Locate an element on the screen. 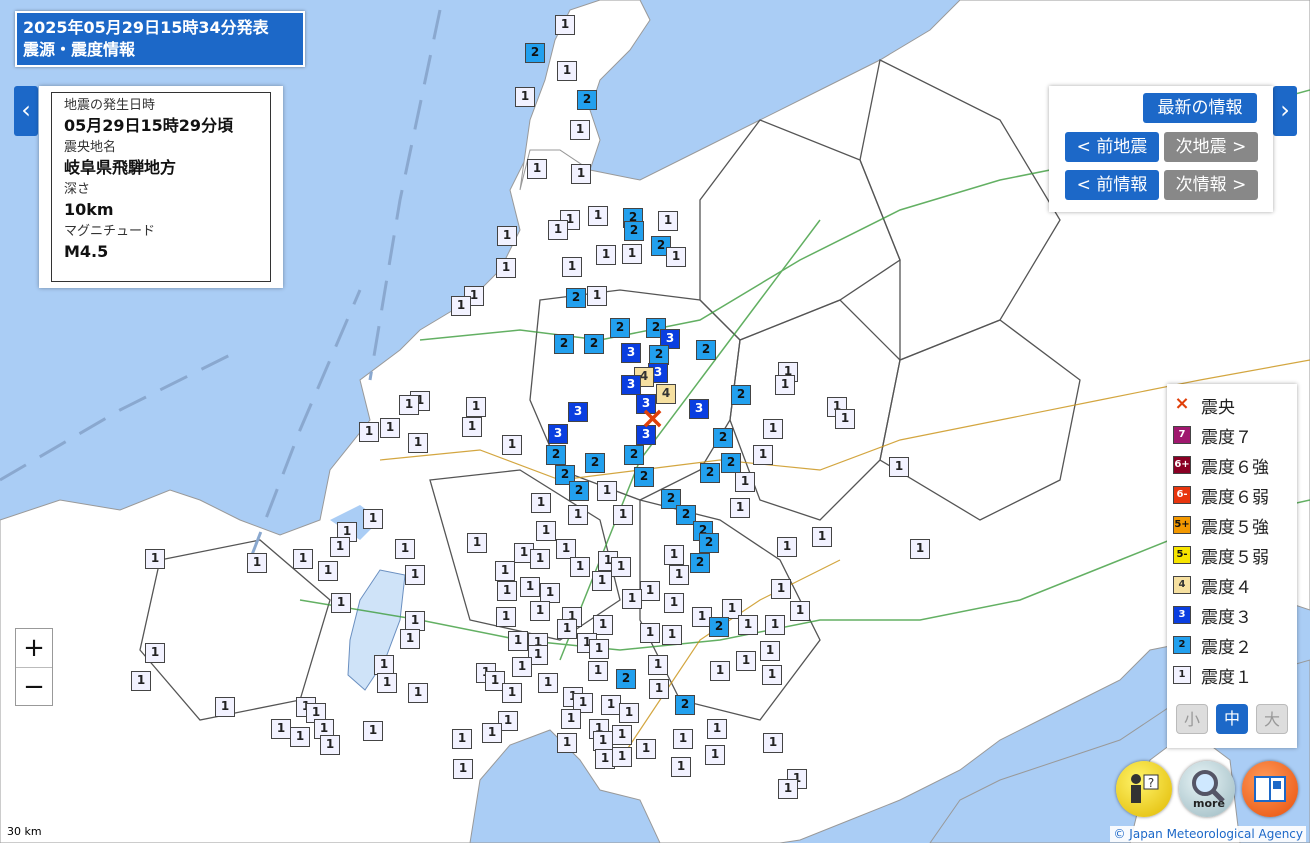 The image size is (1310, 843). next-panel-arrow-icon: › is located at coordinates (1285, 111).